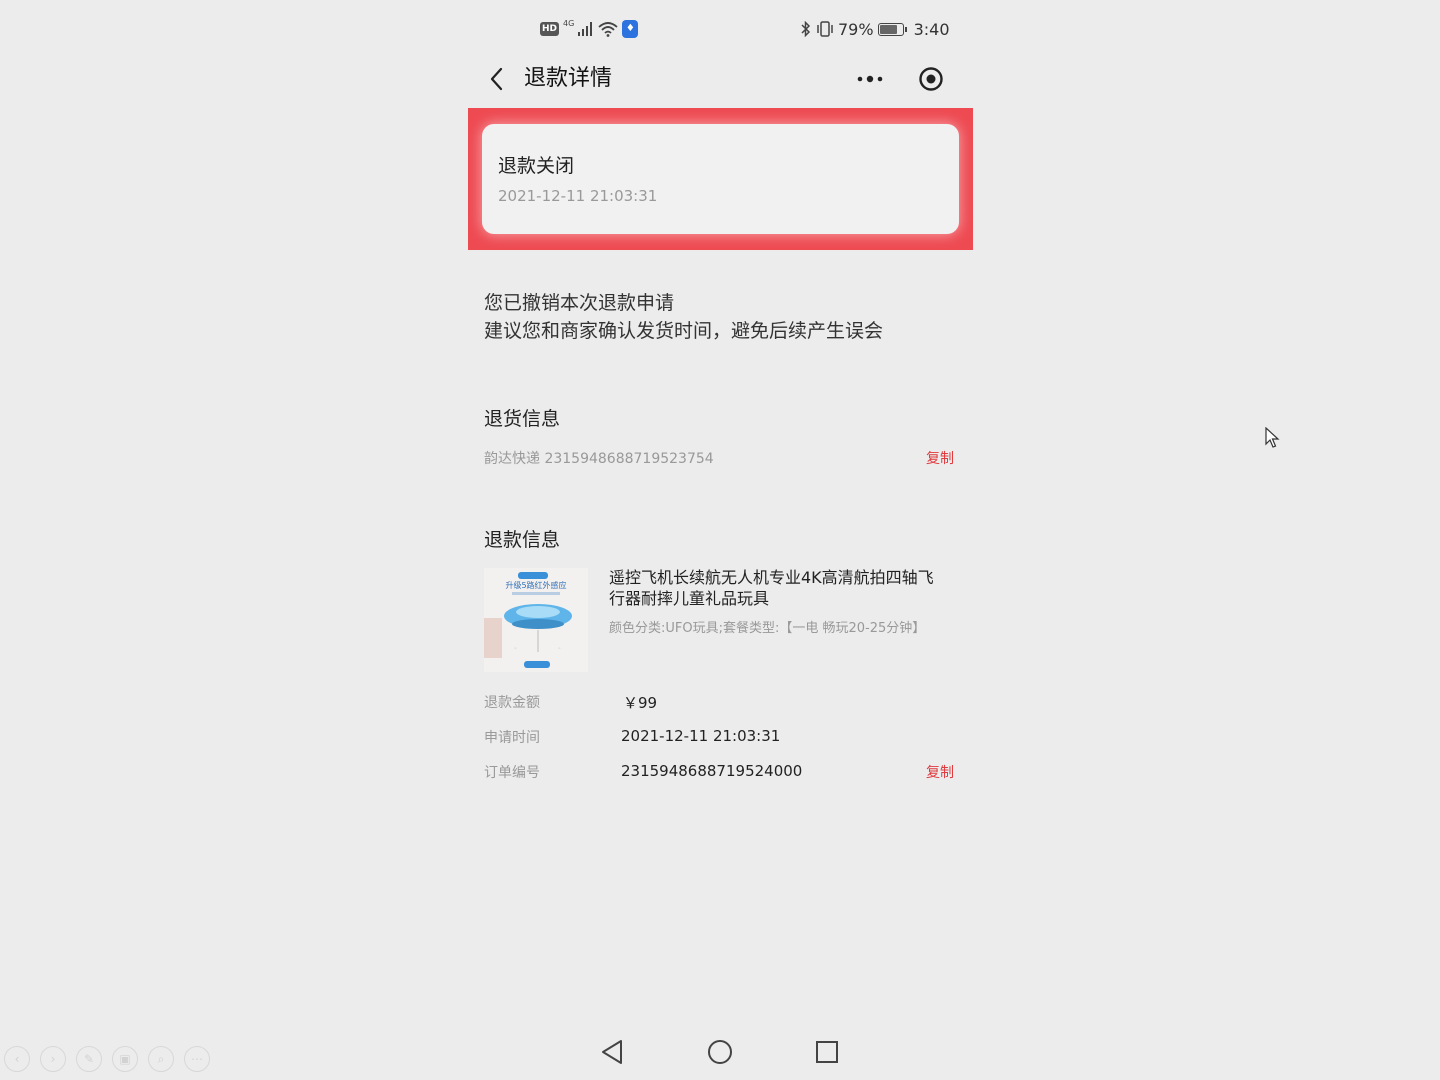 This screenshot has height=1080, width=1440. Describe the element at coordinates (536, 166) in the screenshot. I see `refund-status-title: 退款关闭` at that location.